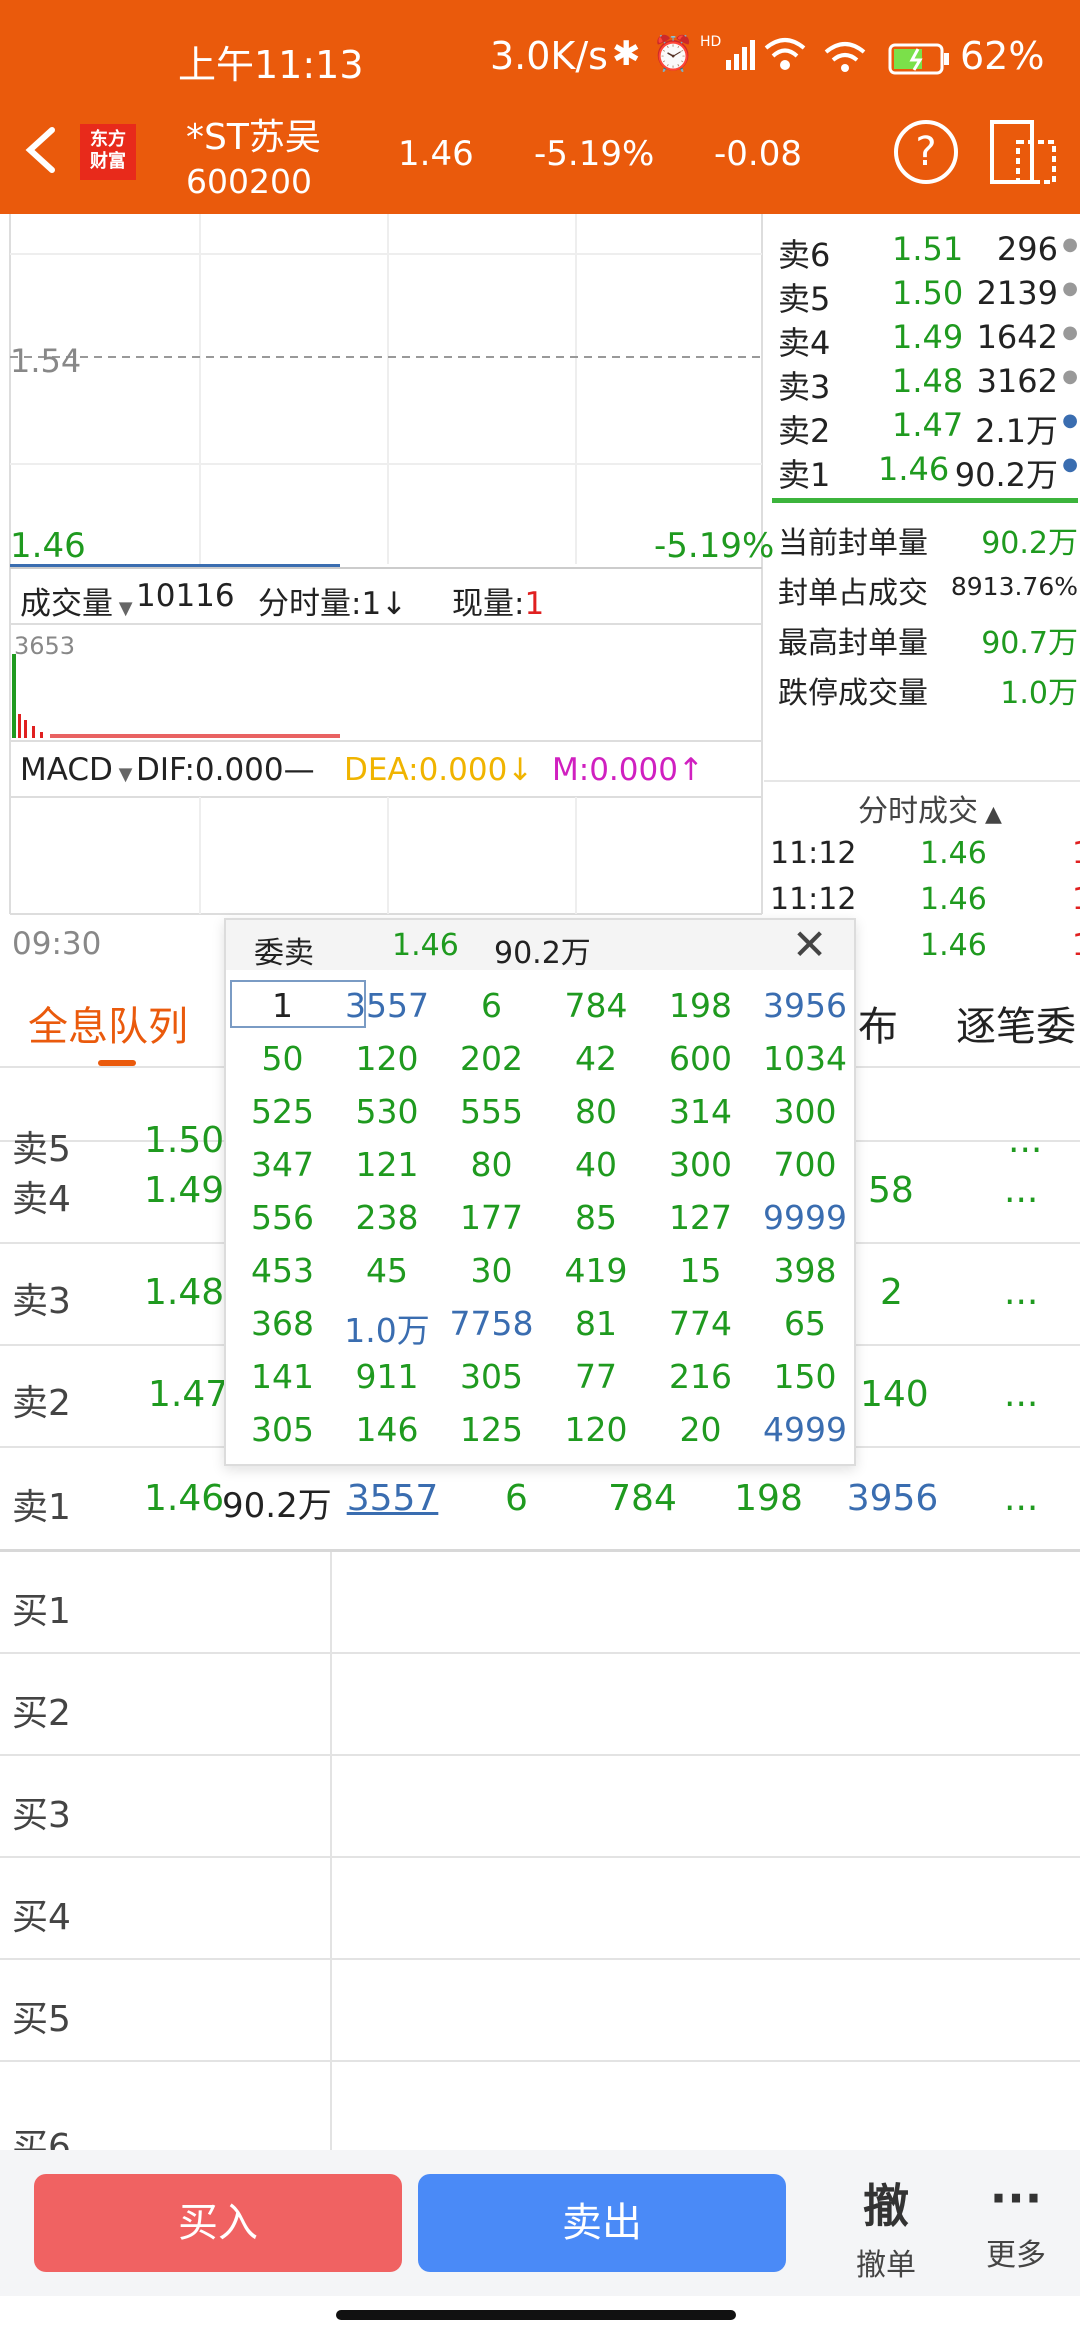 The image size is (1080, 2340). Describe the element at coordinates (1023, 154) in the screenshot. I see `landscape-icon` at that location.